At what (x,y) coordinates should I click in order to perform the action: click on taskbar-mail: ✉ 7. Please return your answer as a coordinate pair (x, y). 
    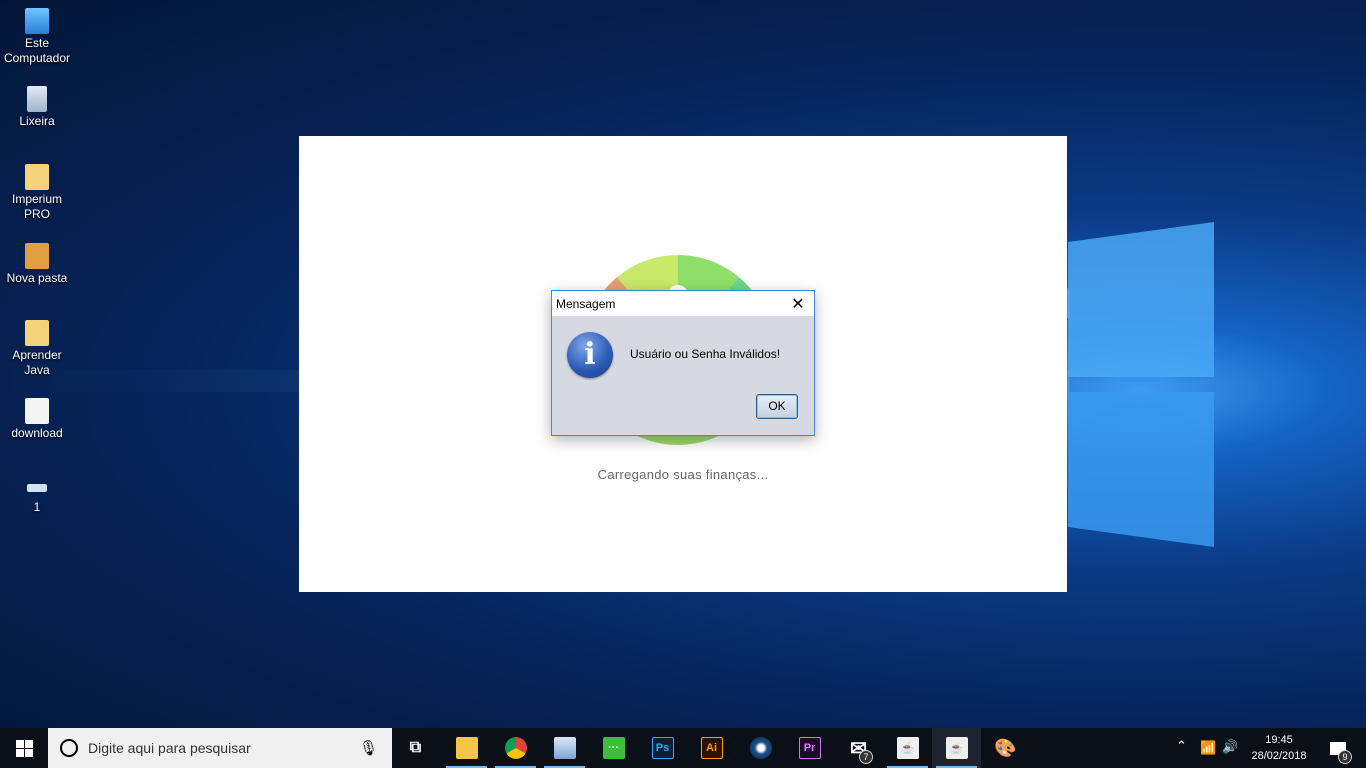
    Looking at the image, I should click on (858, 748).